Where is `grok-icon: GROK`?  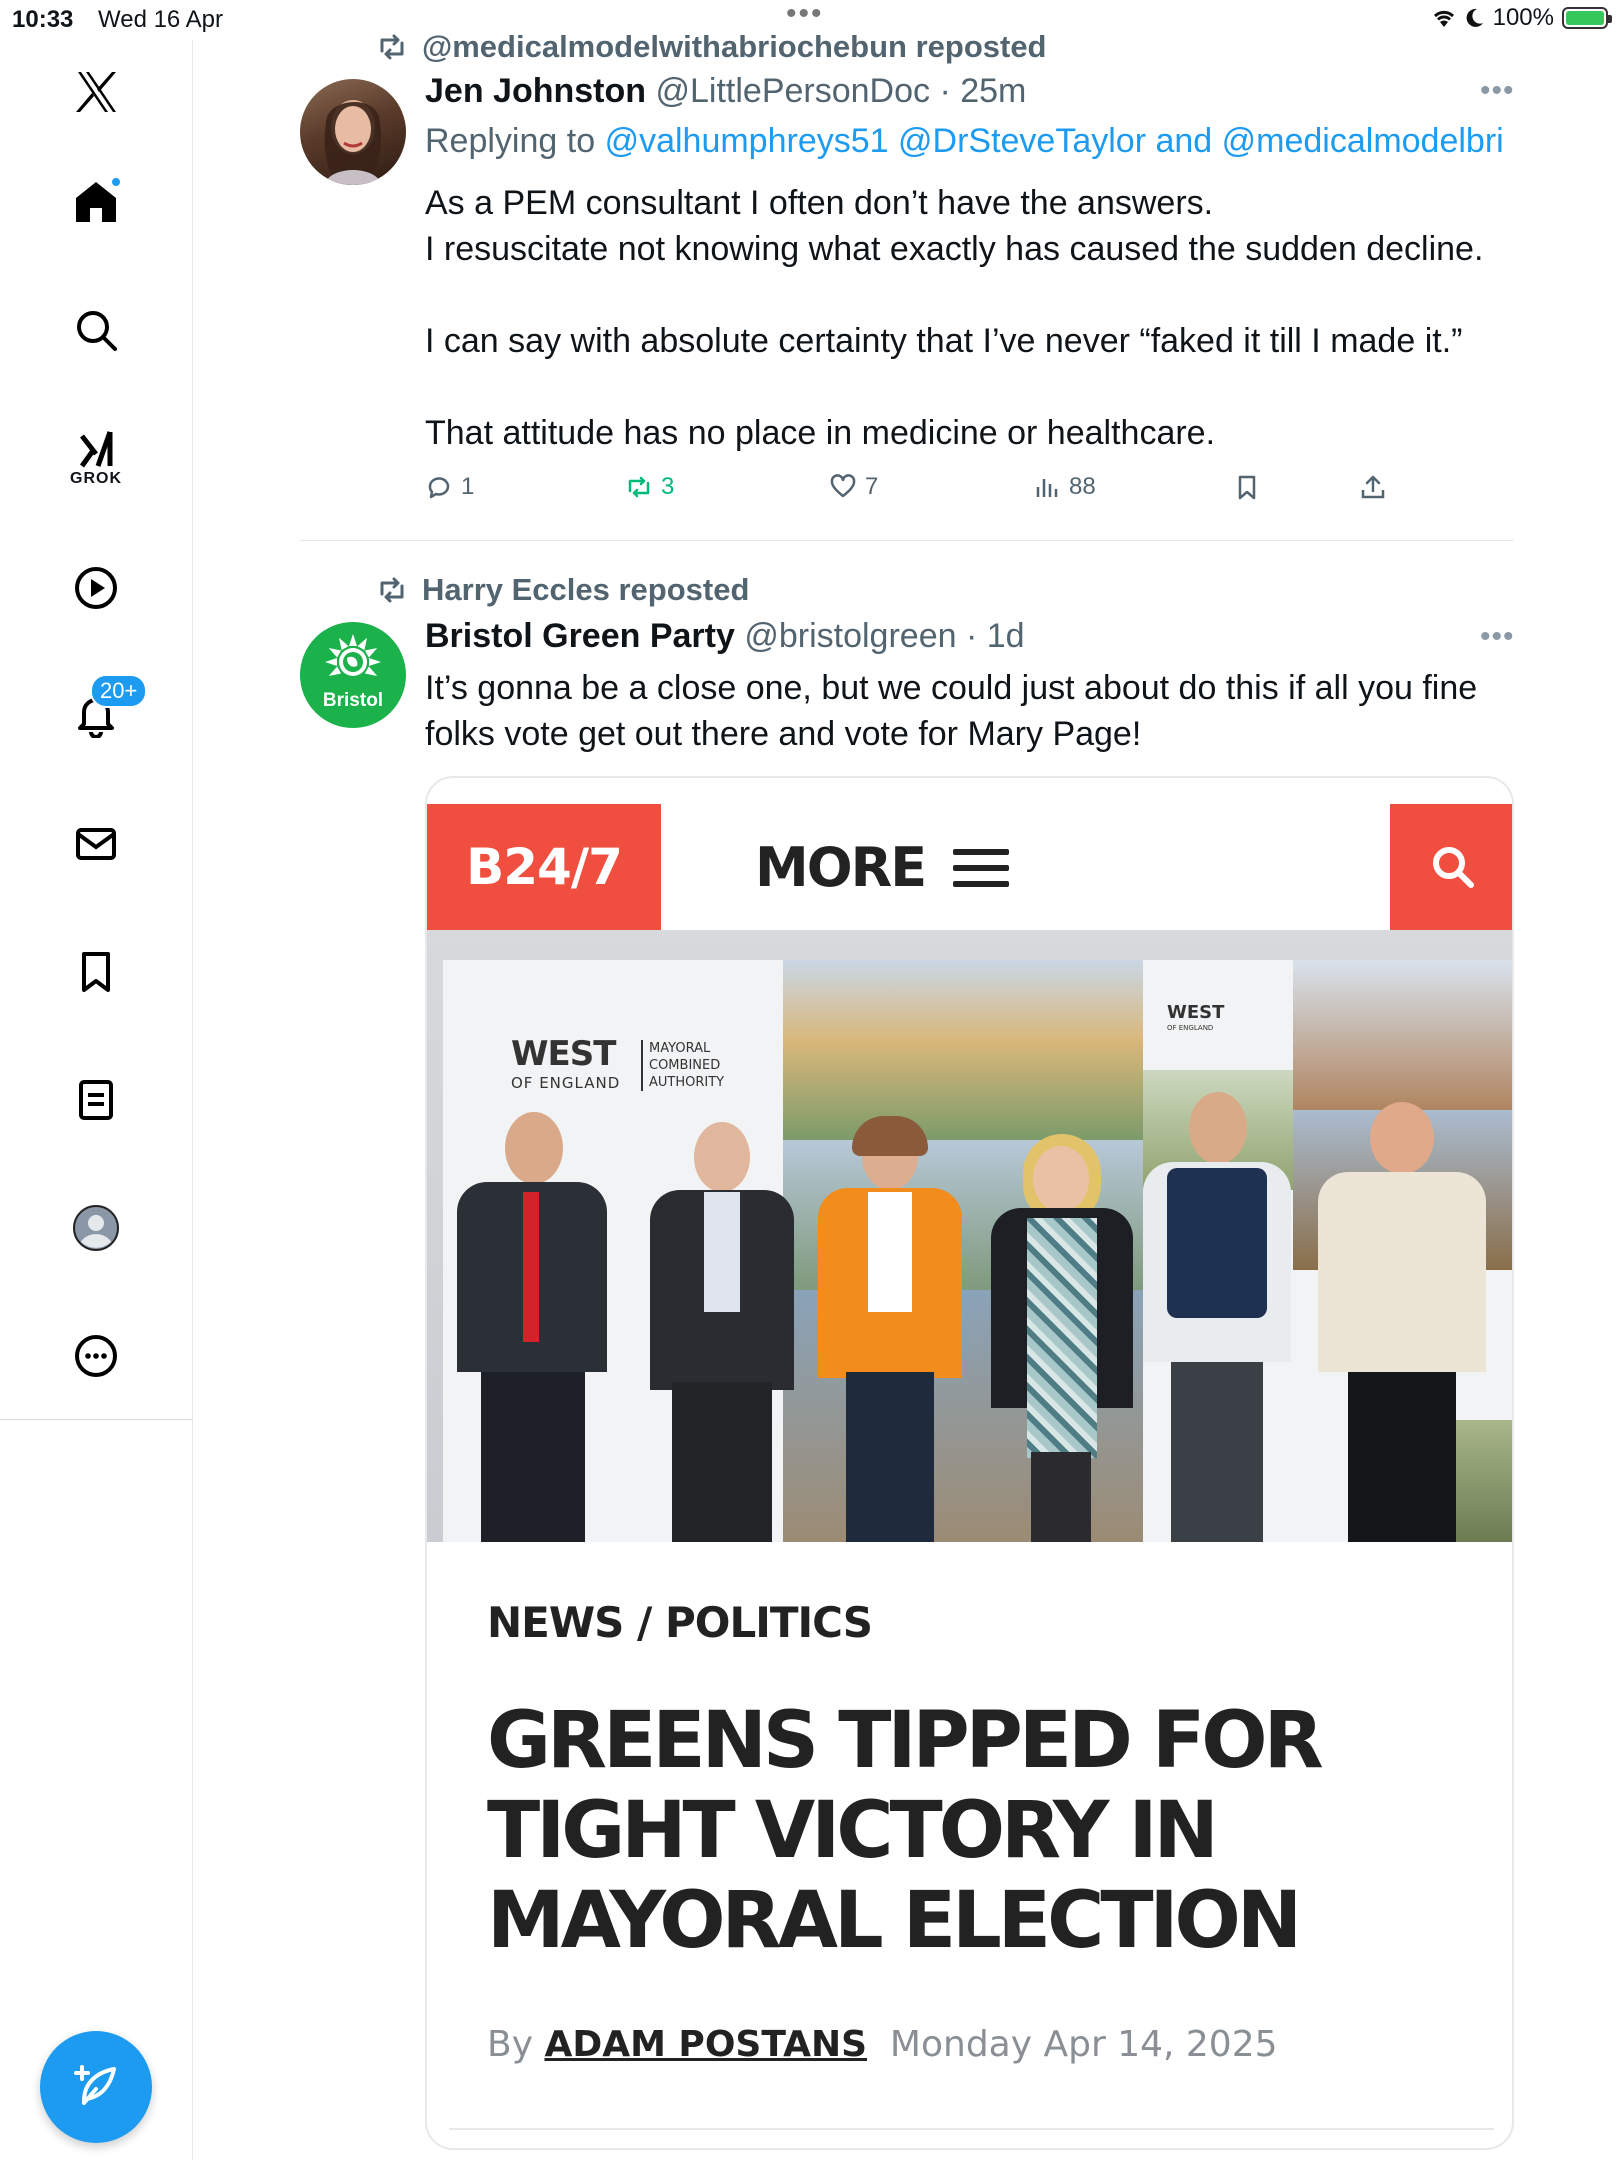 grok-icon: GROK is located at coordinates (96, 453).